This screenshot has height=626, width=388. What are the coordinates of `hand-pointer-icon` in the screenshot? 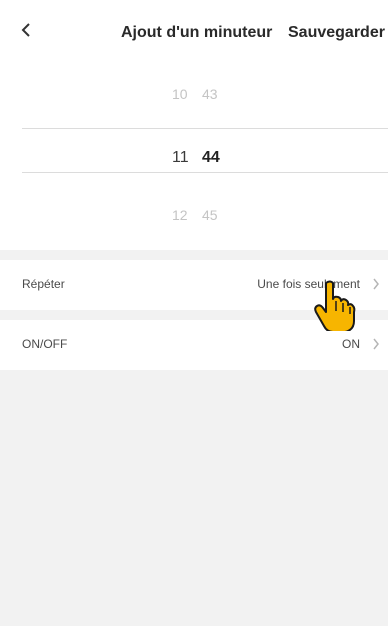 It's located at (335, 305).